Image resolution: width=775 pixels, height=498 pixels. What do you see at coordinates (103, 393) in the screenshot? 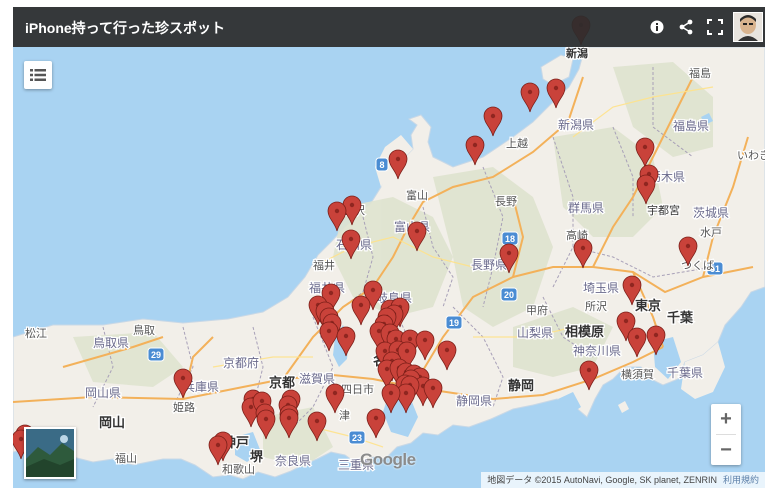
I see `map-label: 岡山県` at bounding box center [103, 393].